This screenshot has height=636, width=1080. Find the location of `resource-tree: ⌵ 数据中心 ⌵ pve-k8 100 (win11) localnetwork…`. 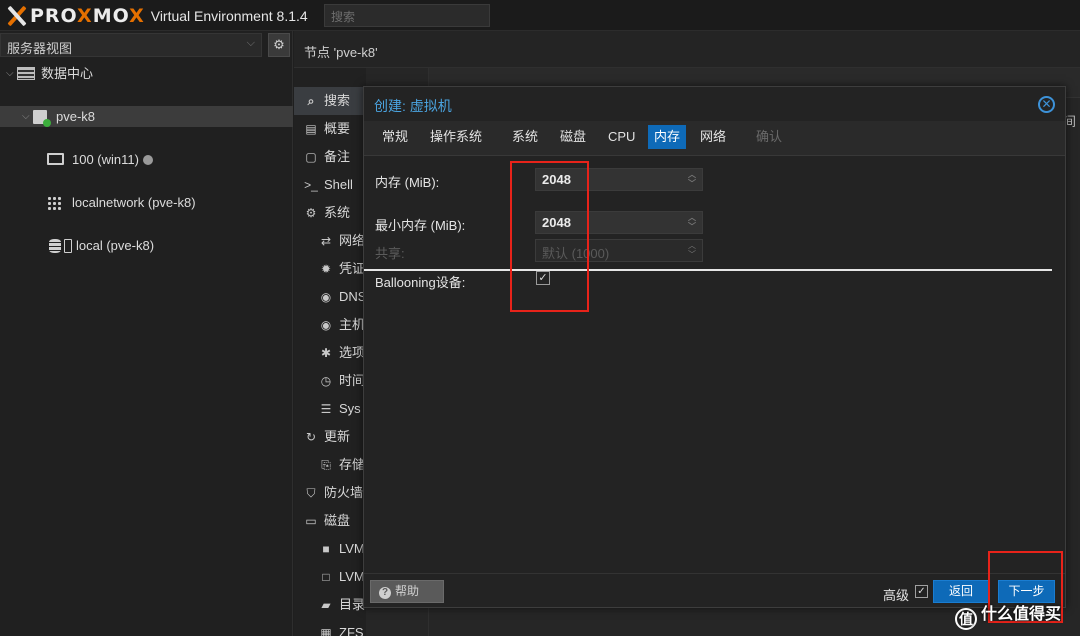

resource-tree: ⌵ 数据中心 ⌵ pve-k8 100 (win11) localnetwork… is located at coordinates (146, 158).